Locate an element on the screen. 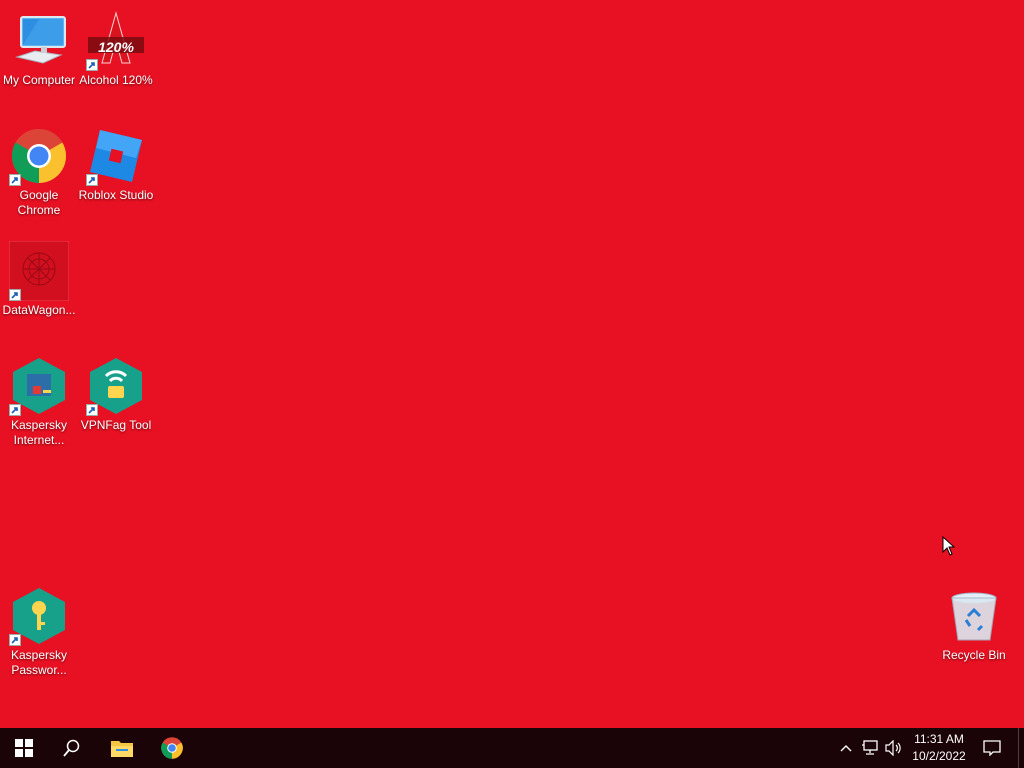 The image size is (1024, 768). desktop-icon-label: Recycle Bin is located at coordinates (974, 655).